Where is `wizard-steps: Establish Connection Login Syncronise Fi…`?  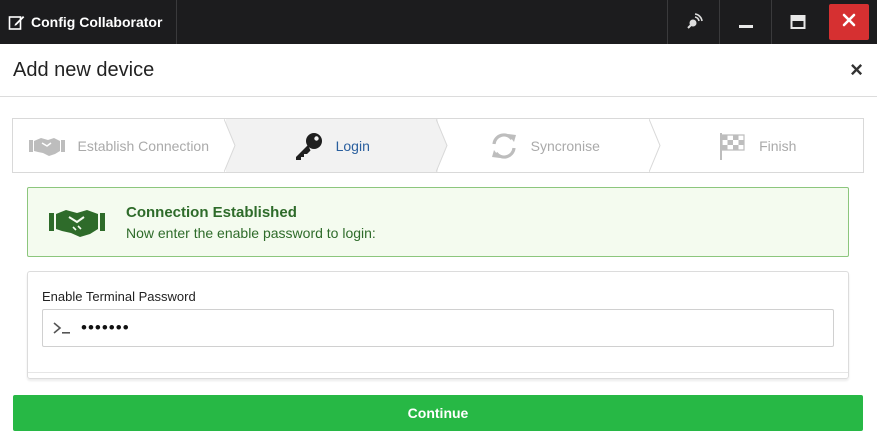
wizard-steps: Establish Connection Login Syncronise Fi… is located at coordinates (438, 145).